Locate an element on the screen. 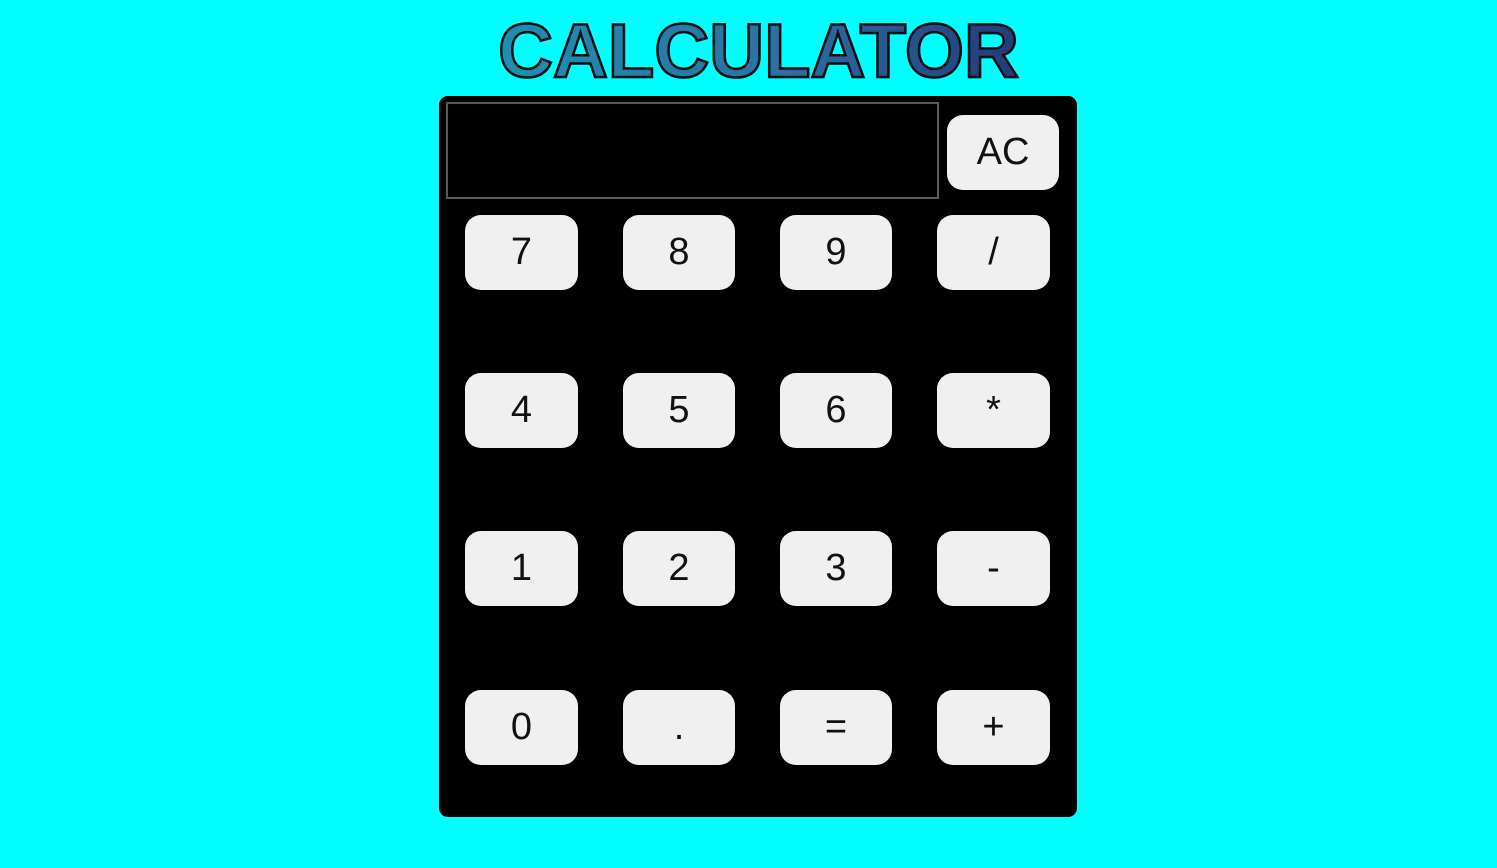 The height and width of the screenshot is (868, 1497). digit-6-button: 6 is located at coordinates (836, 410).